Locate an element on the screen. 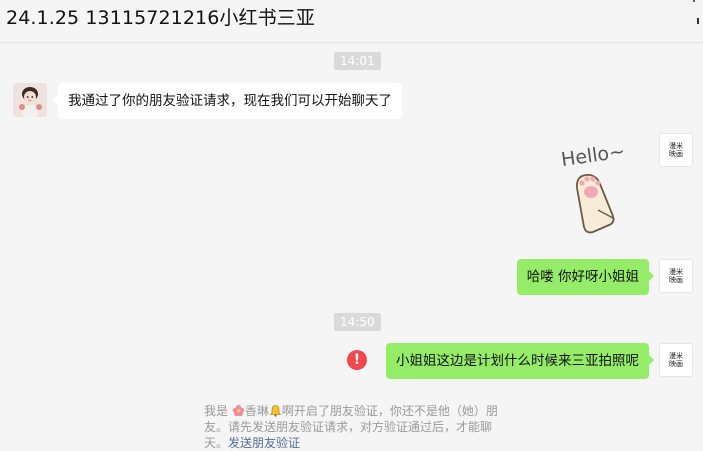  contact-avatar-image is located at coordinates (30, 100).